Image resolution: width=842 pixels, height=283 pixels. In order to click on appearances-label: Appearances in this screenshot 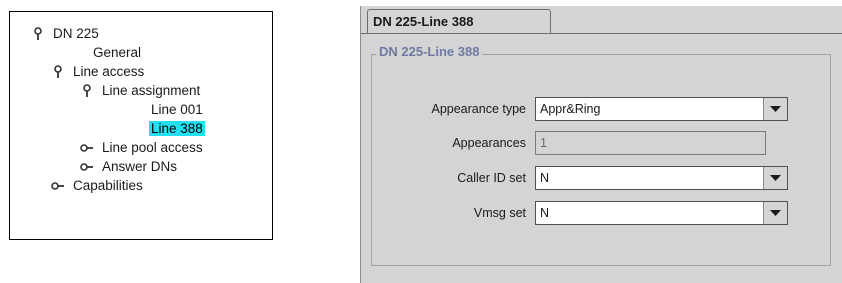, I will do `click(489, 143)`.